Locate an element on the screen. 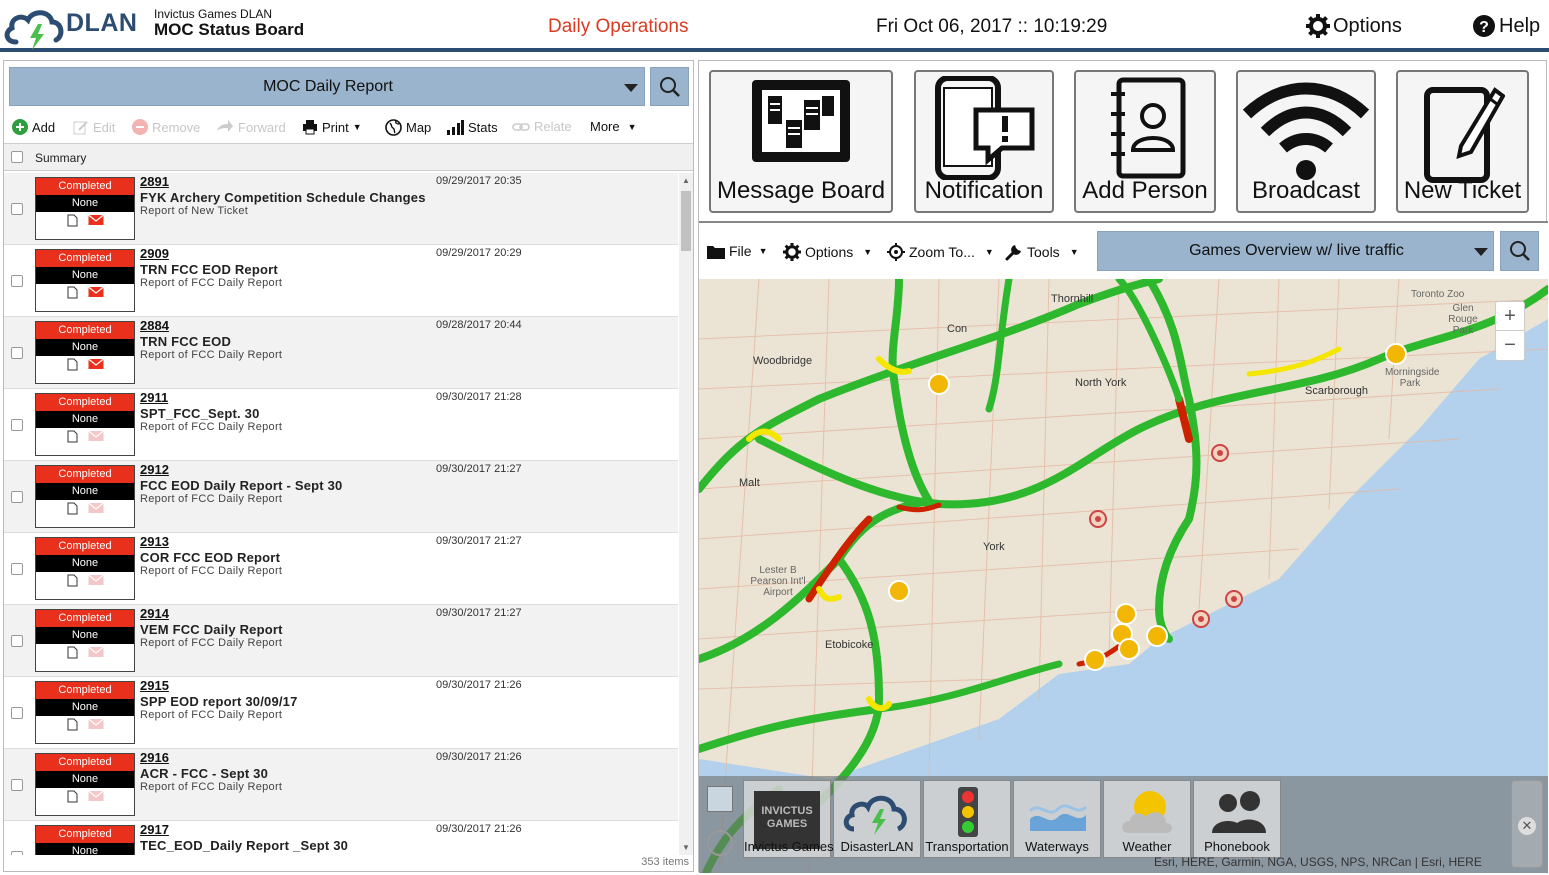 The height and width of the screenshot is (875, 1549). zoom-out-button: − is located at coordinates (1510, 345).